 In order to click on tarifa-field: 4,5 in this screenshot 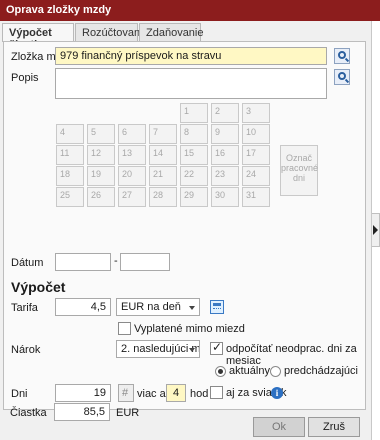, I will do `click(83, 307)`.